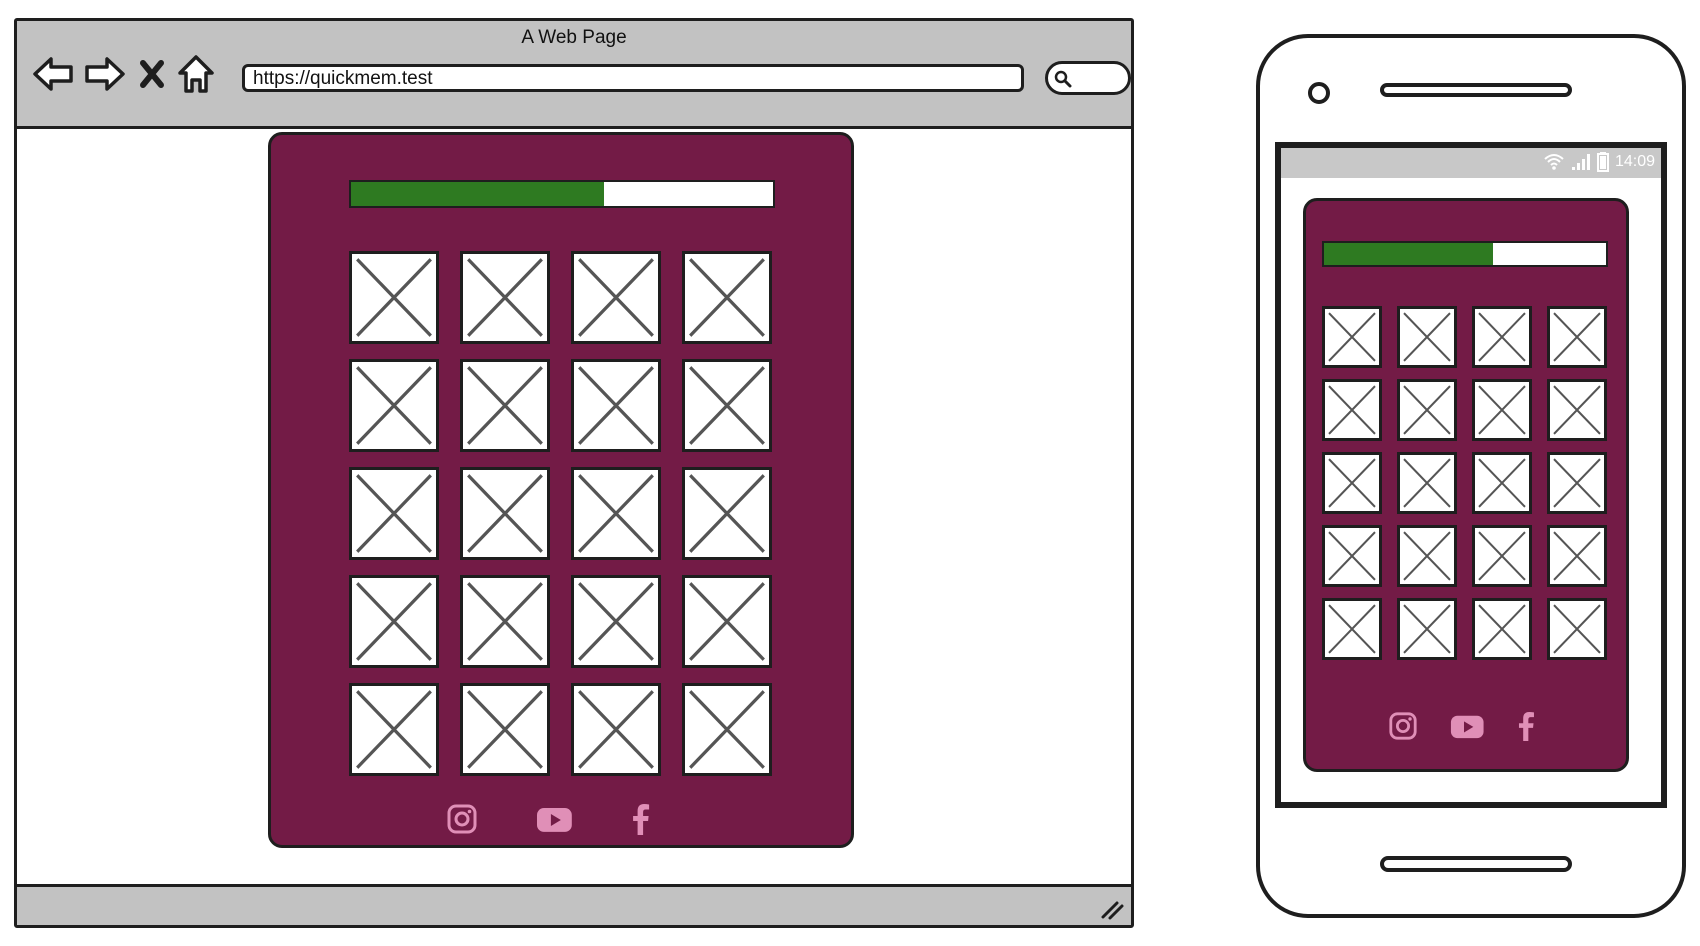  I want to click on game-card-mobile, so click(1466, 485).